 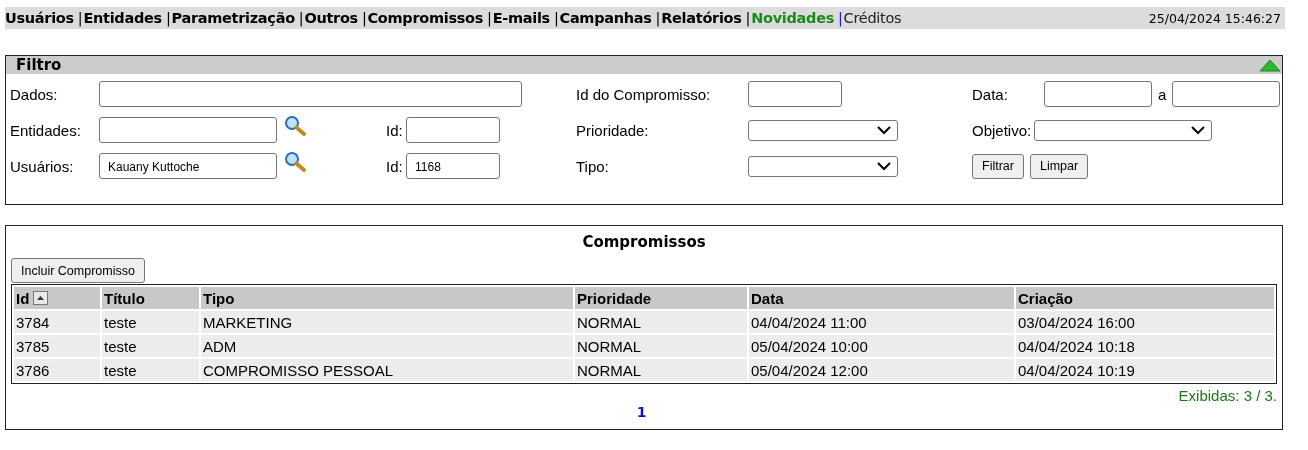 What do you see at coordinates (990, 94) in the screenshot?
I see `field-label: Data:` at bounding box center [990, 94].